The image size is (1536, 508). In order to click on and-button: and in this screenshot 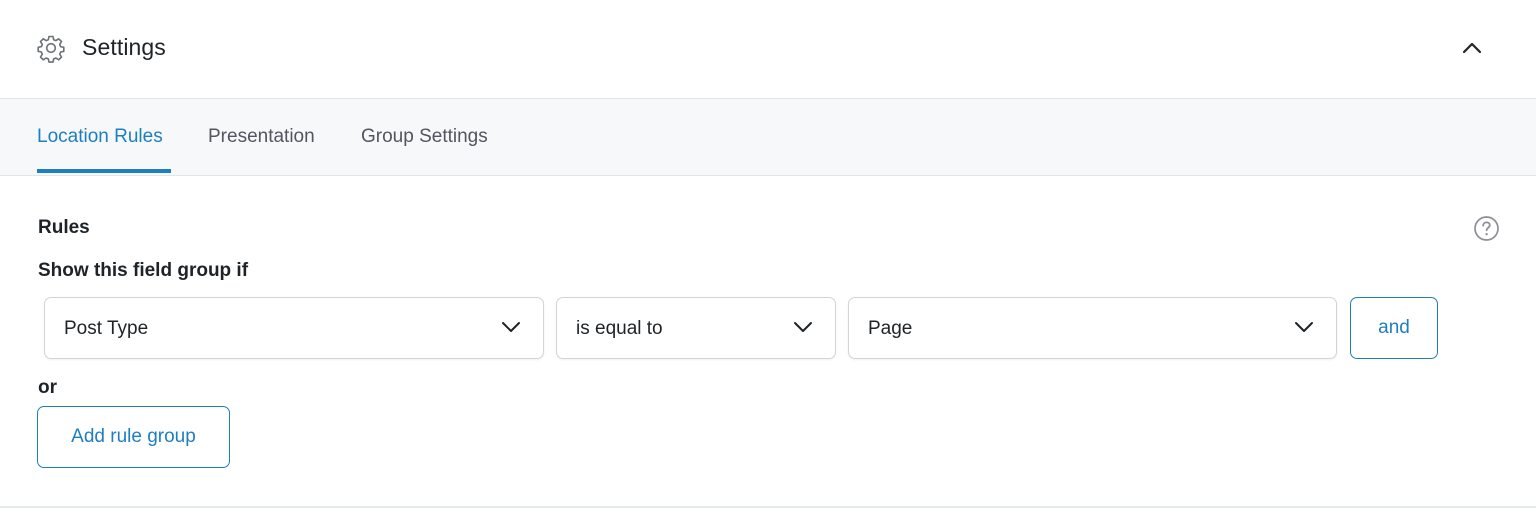, I will do `click(1394, 328)`.